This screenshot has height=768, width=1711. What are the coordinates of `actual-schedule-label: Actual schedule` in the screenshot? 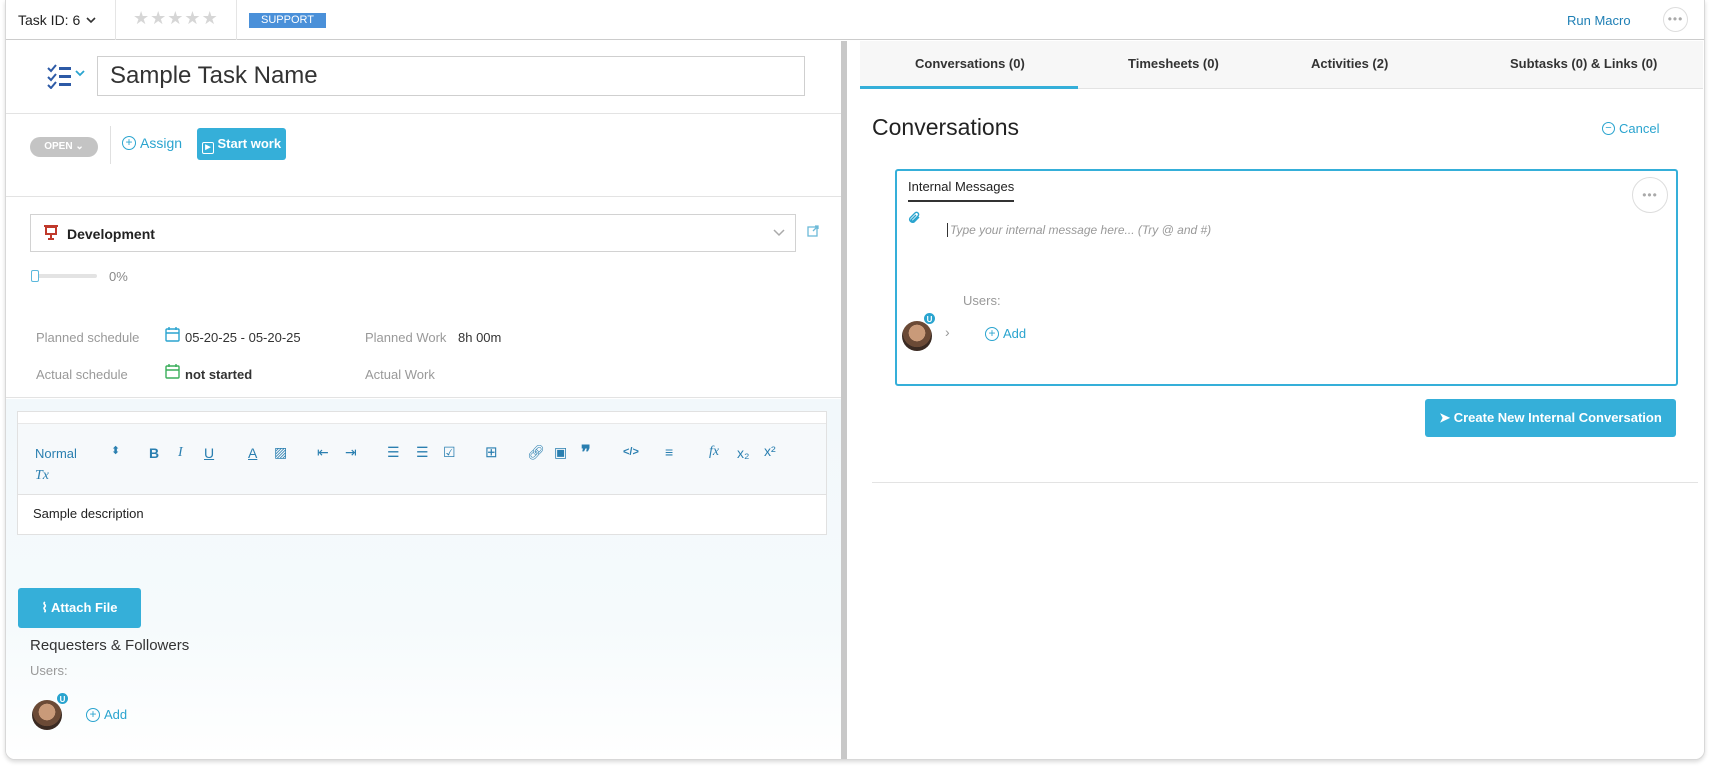 It's located at (82, 374).